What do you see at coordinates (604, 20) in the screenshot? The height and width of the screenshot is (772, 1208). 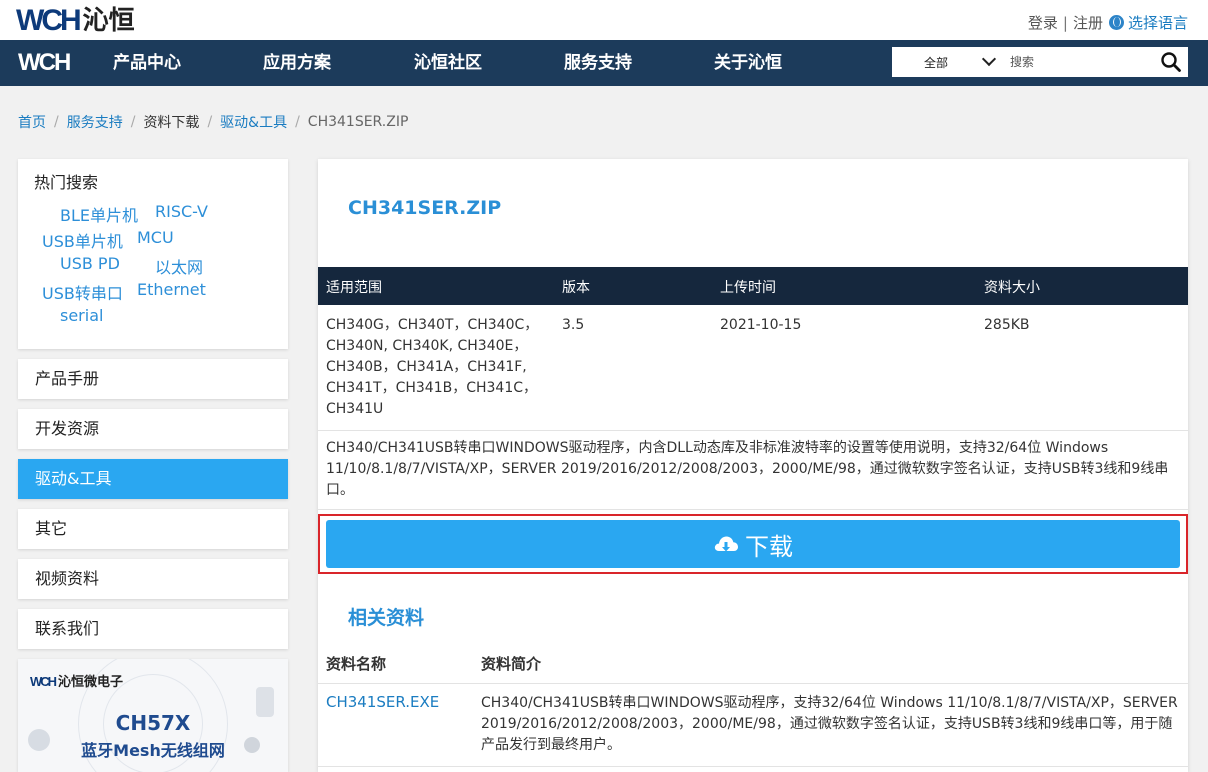 I see `top-bar: WCH 沁恒 登录 | 注册 选择语言` at bounding box center [604, 20].